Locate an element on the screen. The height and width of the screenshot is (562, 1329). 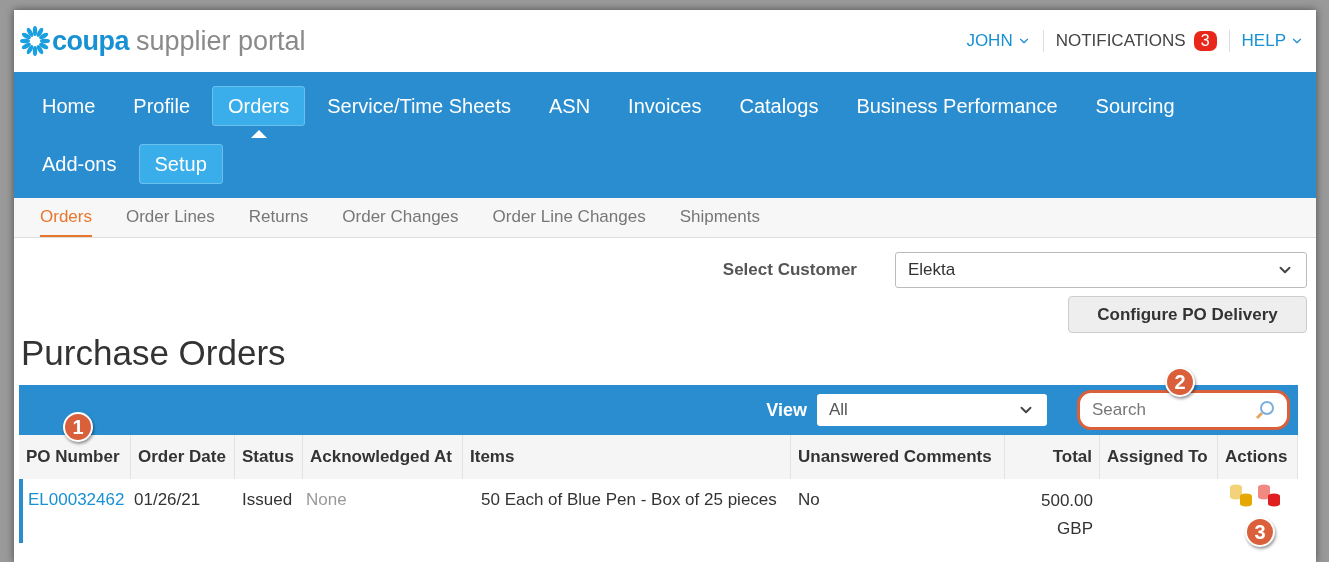
nav-tab: ASN is located at coordinates (569, 106).